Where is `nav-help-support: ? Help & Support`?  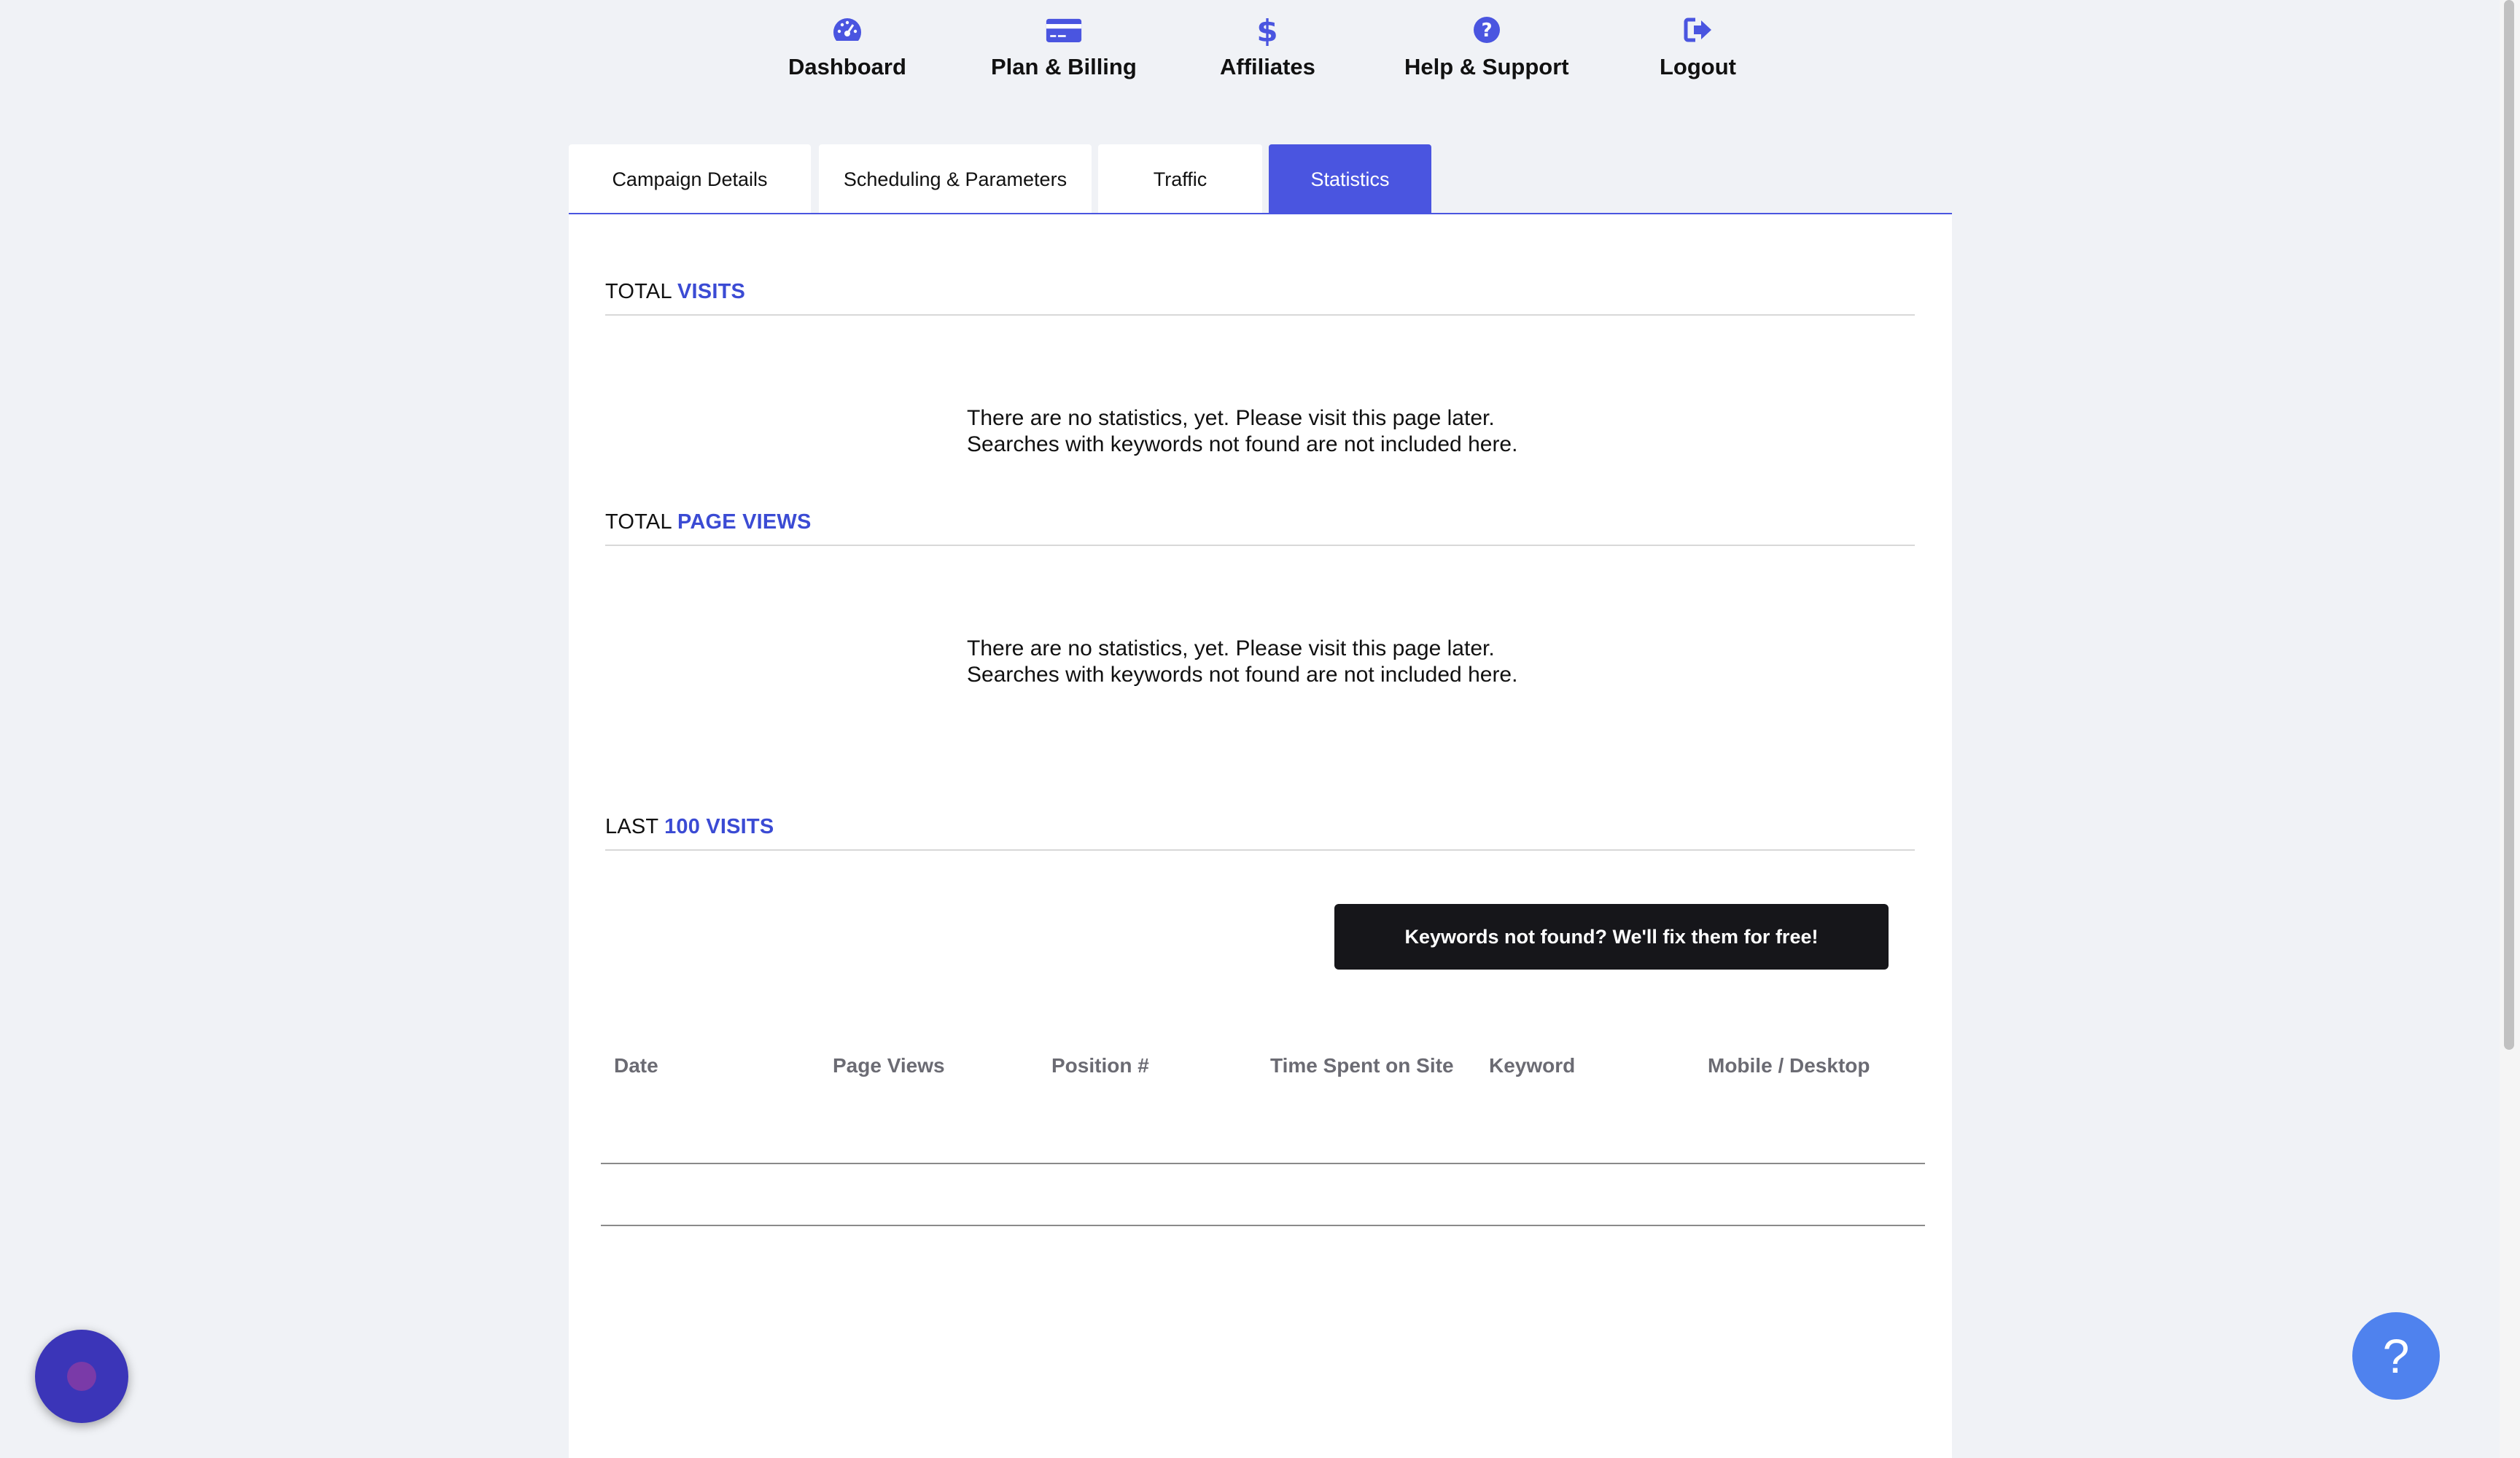
nav-help-support: ? Help & Support is located at coordinates (1486, 46).